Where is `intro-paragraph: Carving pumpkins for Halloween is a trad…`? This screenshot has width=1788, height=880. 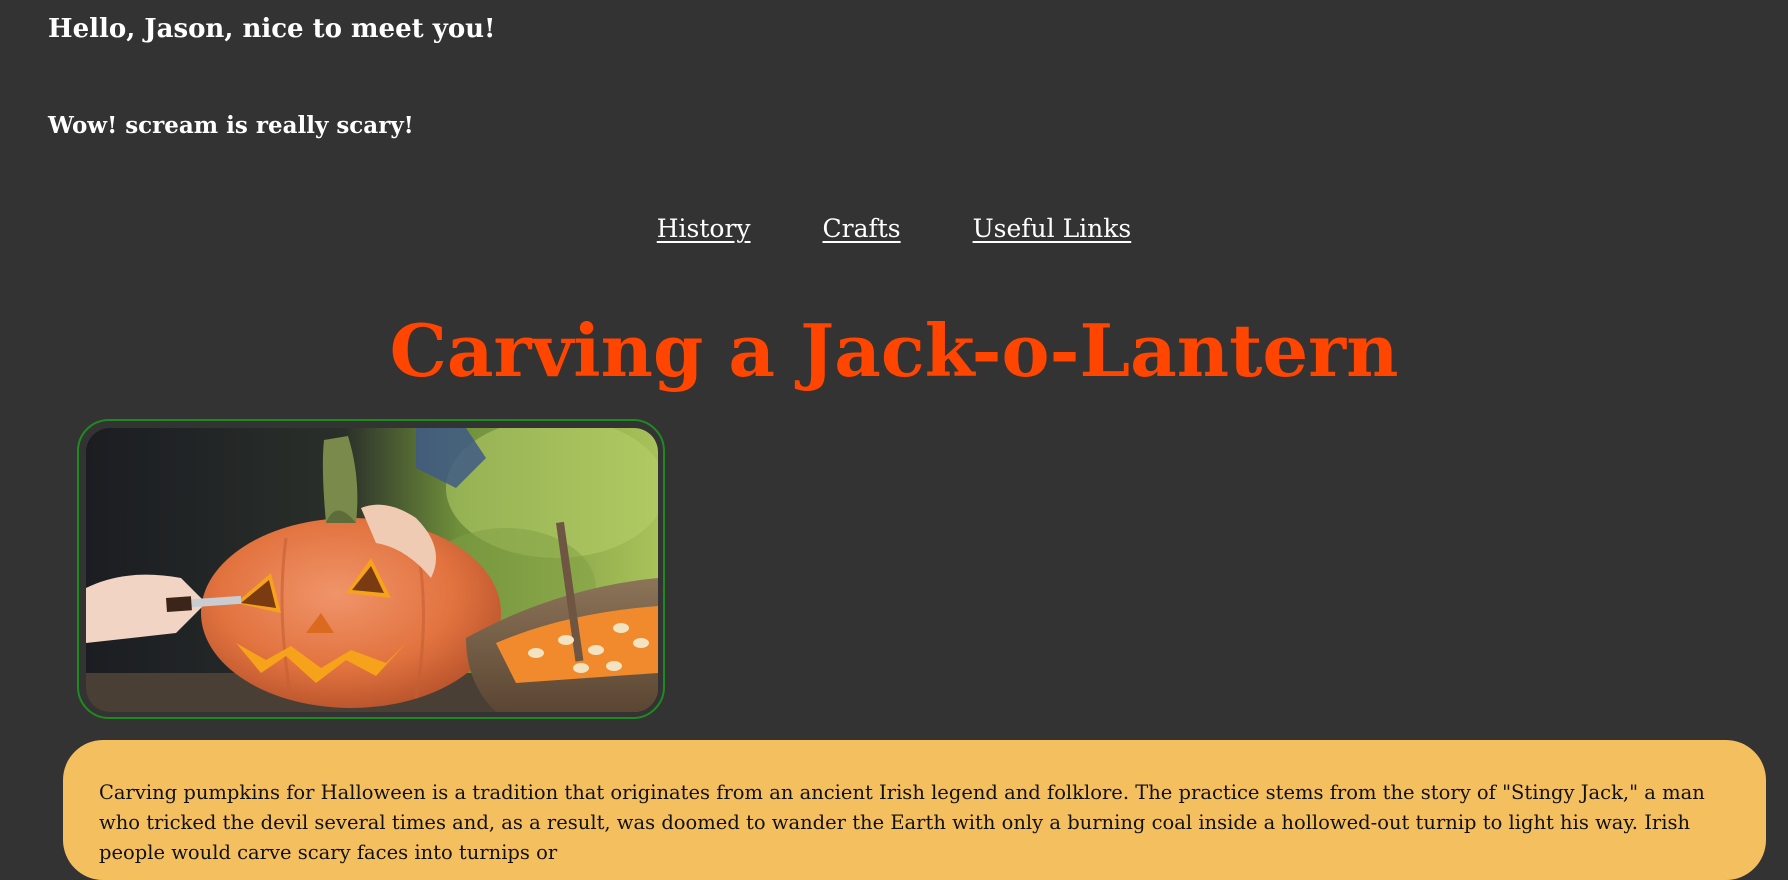
intro-paragraph: Carving pumpkins for Halloween is a trad… is located at coordinates (902, 822).